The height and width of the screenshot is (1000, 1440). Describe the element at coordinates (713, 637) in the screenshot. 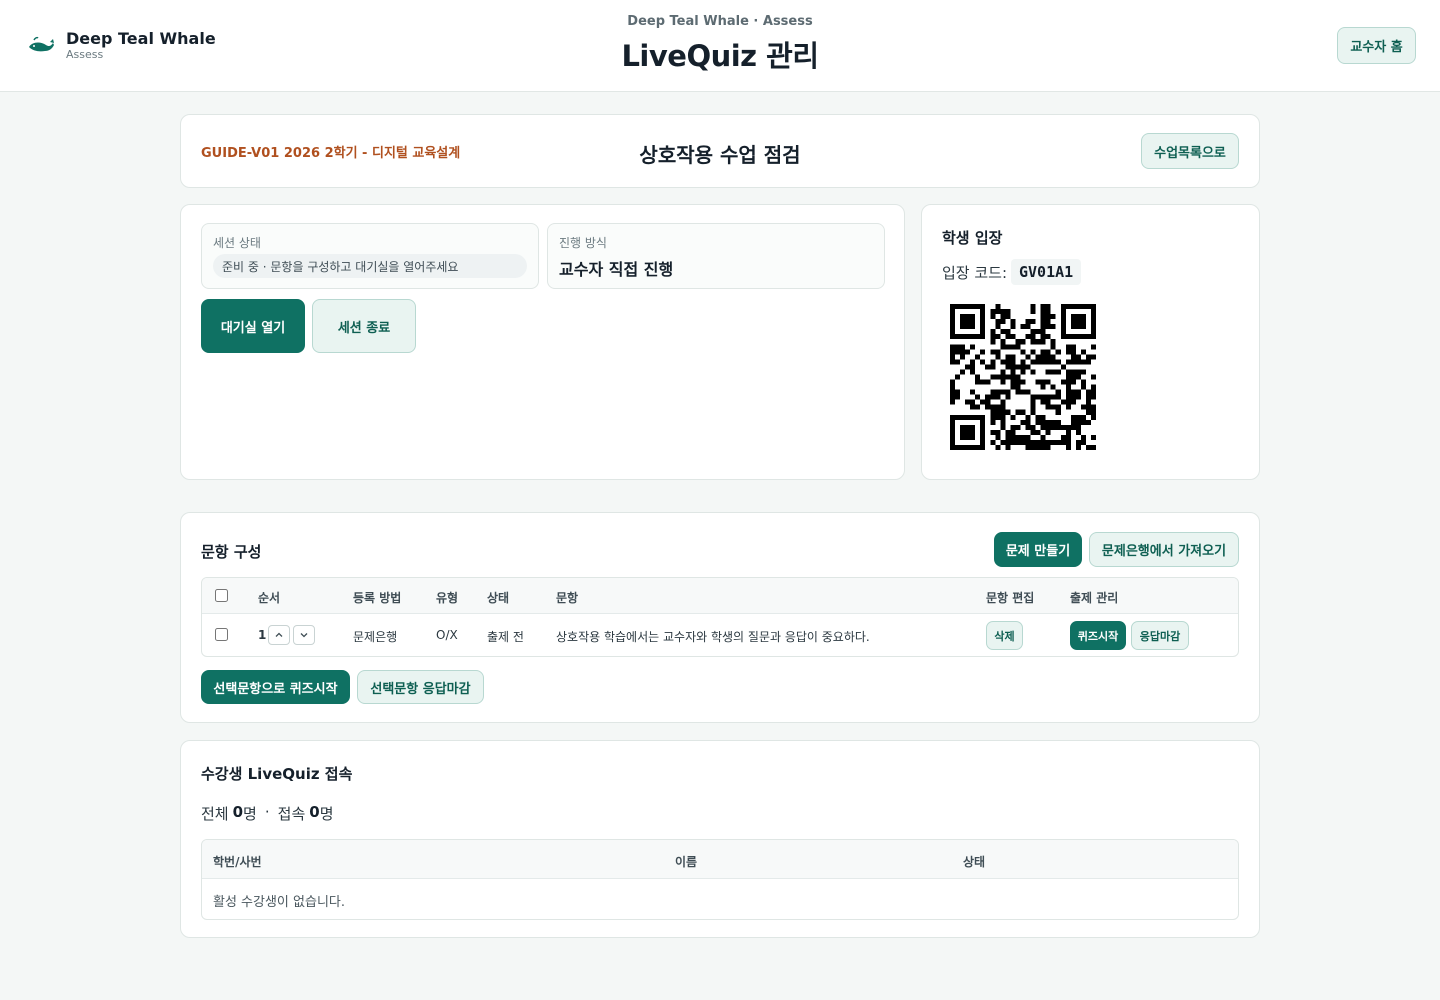

I see `row-question-text: 상호작용 학습에서는 교수자와 학생의 질문과 응답이 중요하다.` at that location.